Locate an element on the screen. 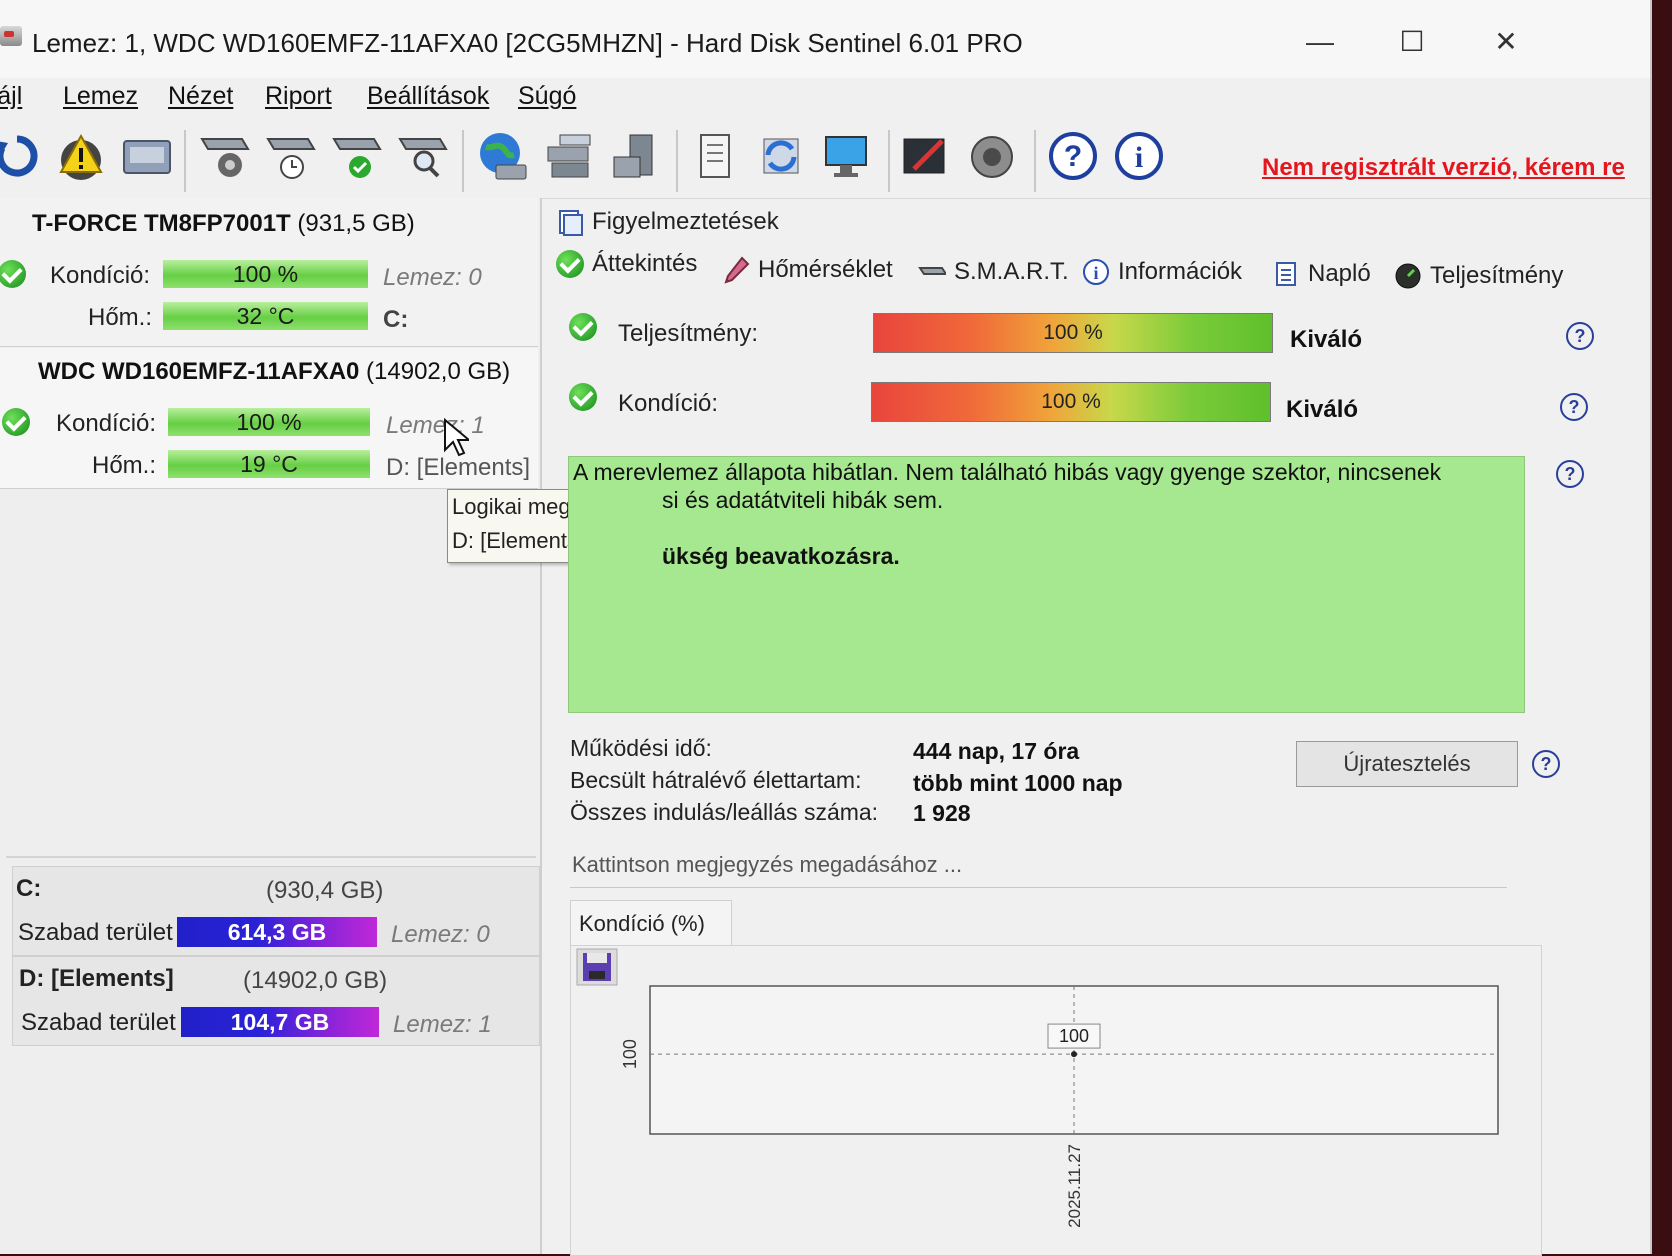 The width and height of the screenshot is (1672, 1256). toolbar: ? i Nem regisztrált verzió, kérem re is located at coordinates (825, 158).